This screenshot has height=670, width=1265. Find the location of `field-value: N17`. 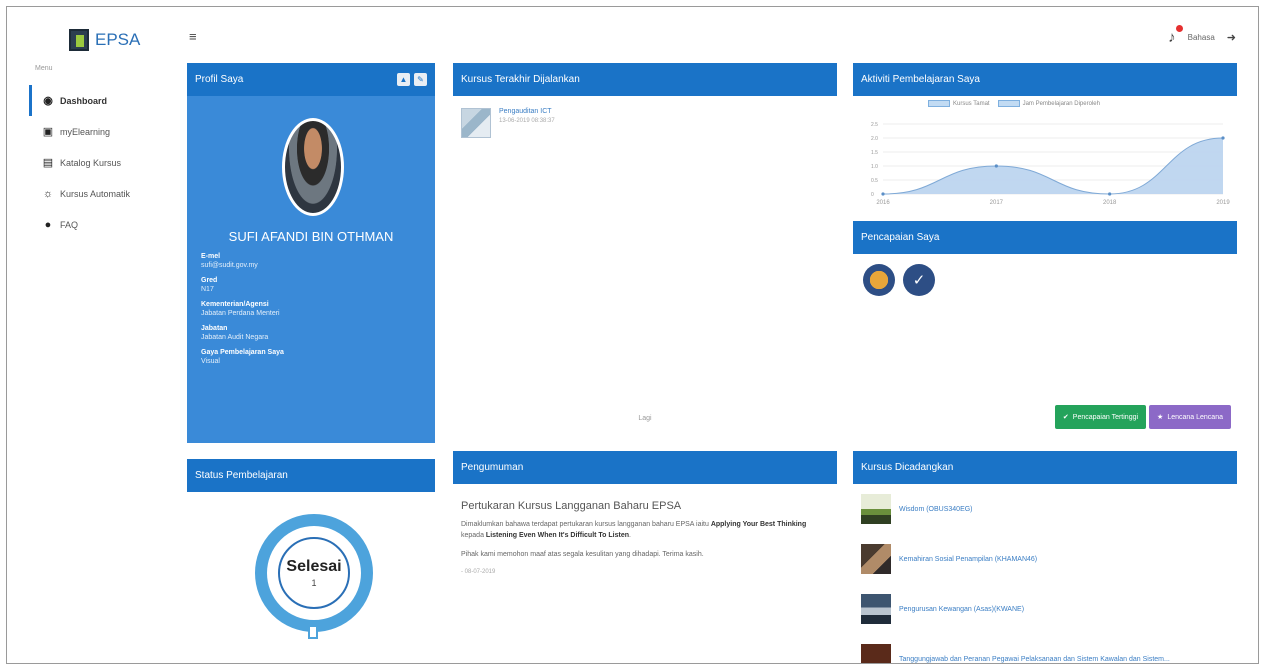

field-value: N17 is located at coordinates (207, 289).